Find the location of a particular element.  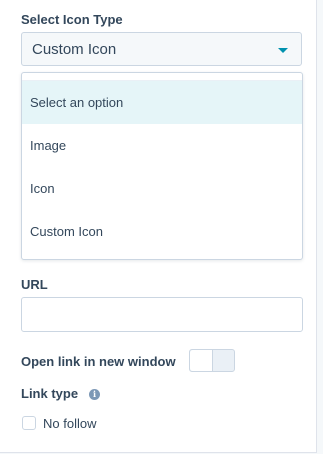

new-window-toggle is located at coordinates (212, 360).